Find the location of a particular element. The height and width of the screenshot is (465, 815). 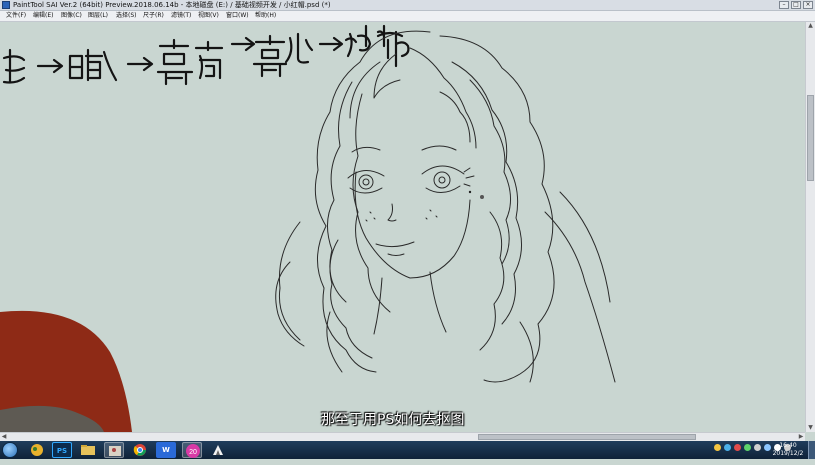

window-controls: – □ × is located at coordinates (796, 5).